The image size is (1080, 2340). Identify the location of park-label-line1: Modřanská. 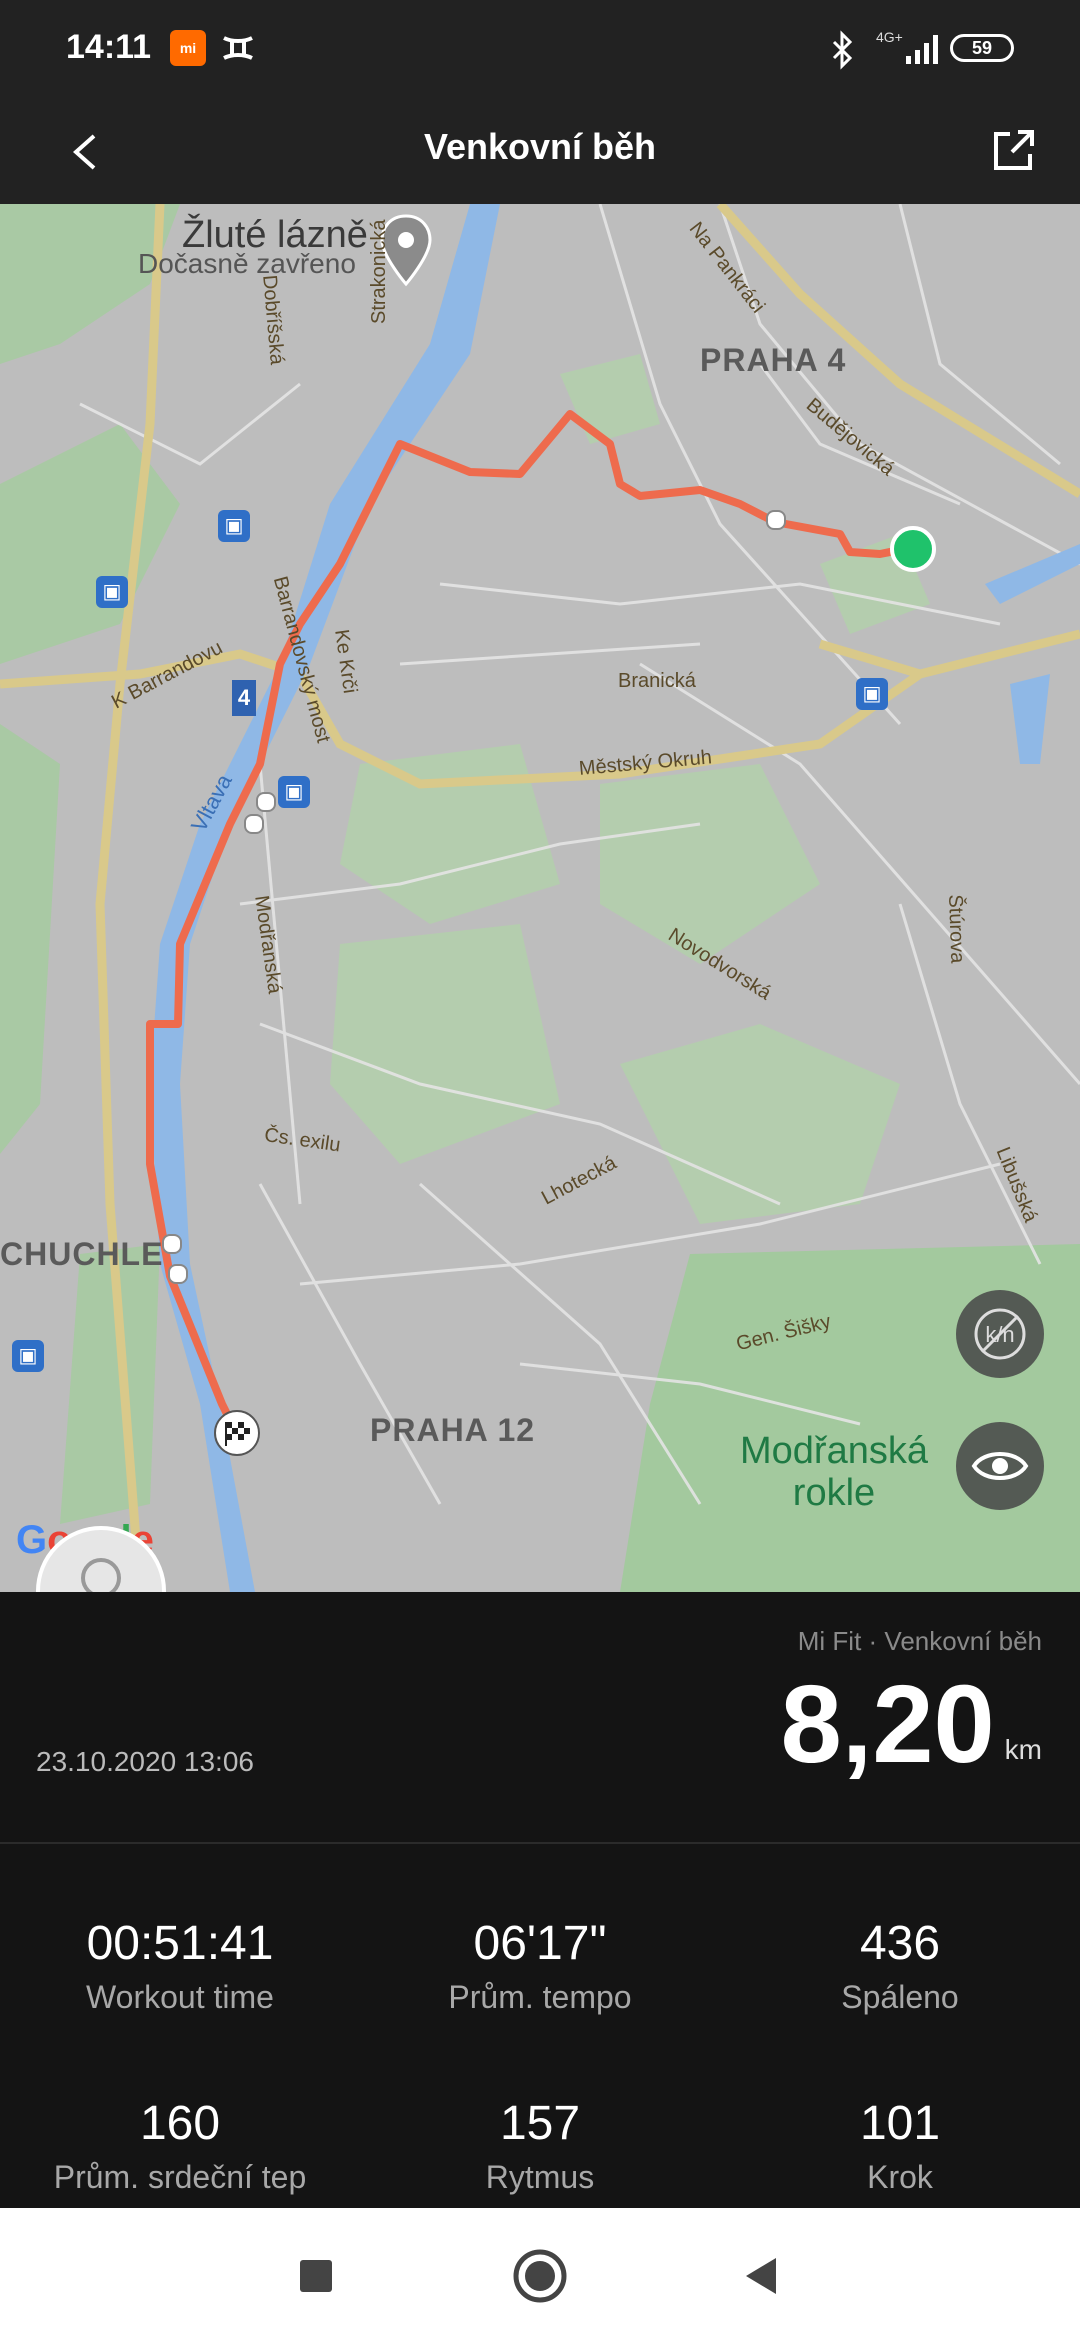
(834, 1451).